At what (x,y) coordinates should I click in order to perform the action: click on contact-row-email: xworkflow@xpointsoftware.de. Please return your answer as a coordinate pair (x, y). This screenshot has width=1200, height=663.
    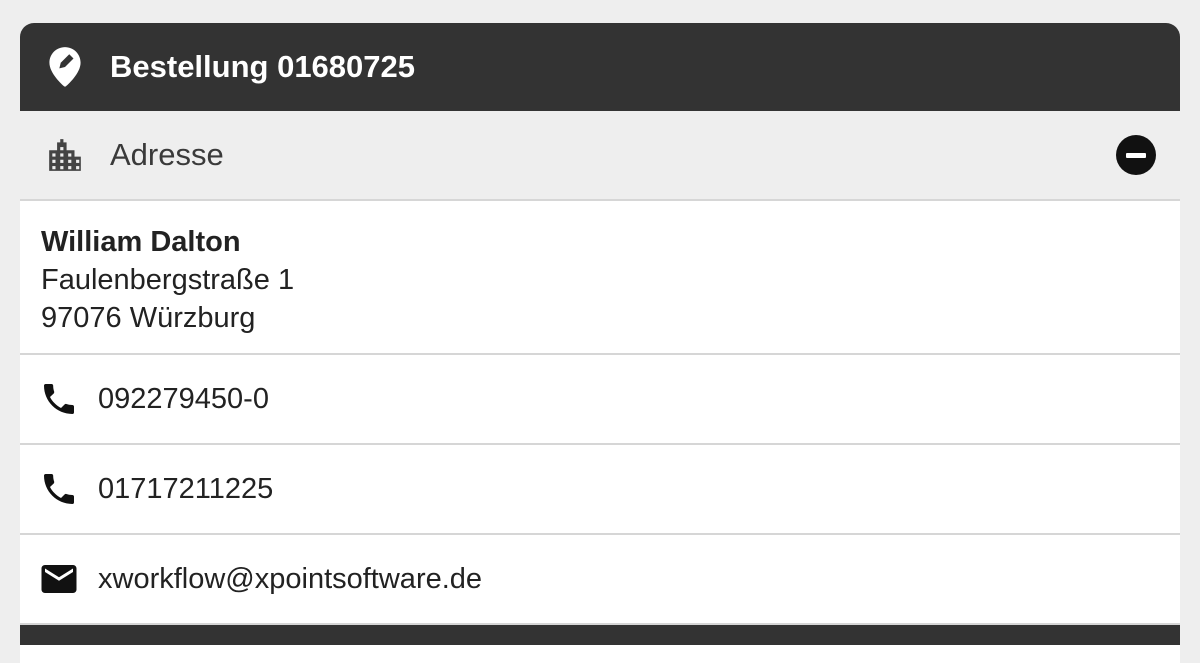
    Looking at the image, I should click on (600, 580).